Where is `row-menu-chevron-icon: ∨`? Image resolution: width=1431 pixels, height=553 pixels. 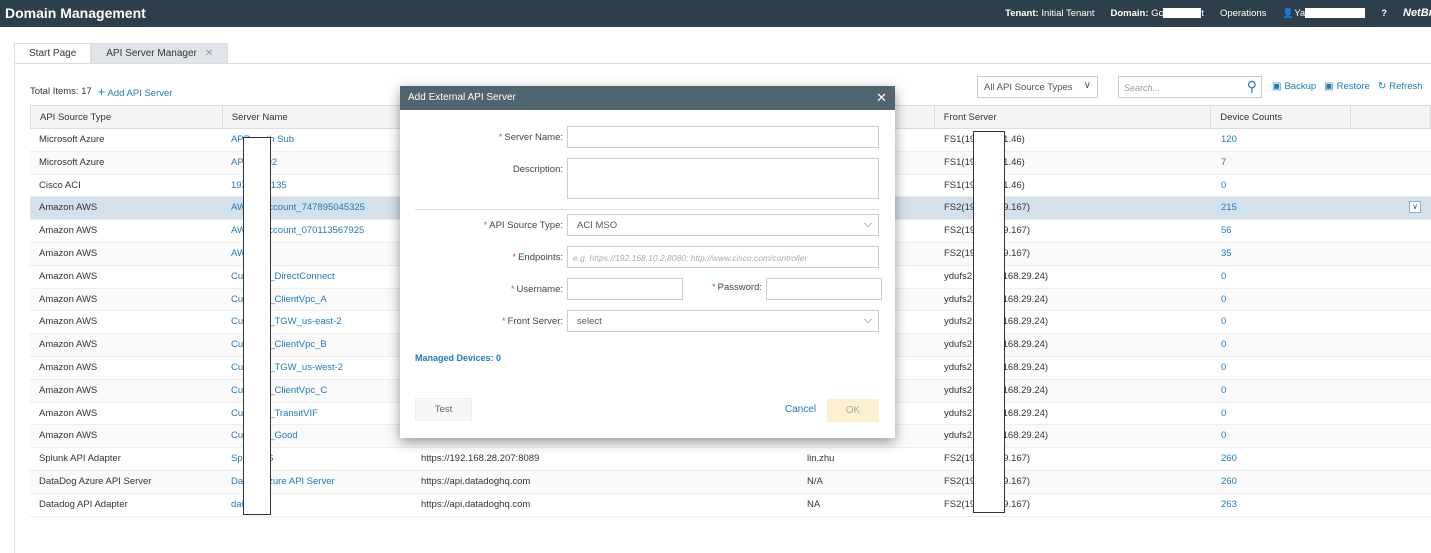 row-menu-chevron-icon: ∨ is located at coordinates (1415, 207).